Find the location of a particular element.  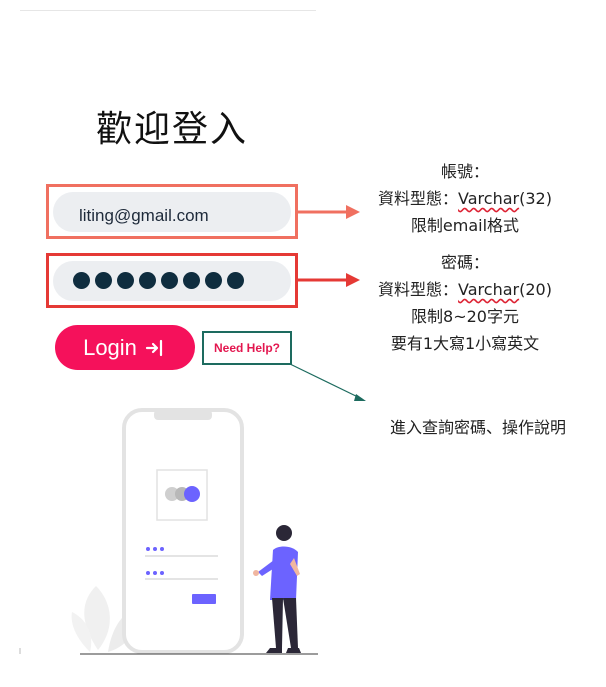

account-note: 帳號： 資料型態：Varchar(32) 限制email格式 is located at coordinates (465, 198).